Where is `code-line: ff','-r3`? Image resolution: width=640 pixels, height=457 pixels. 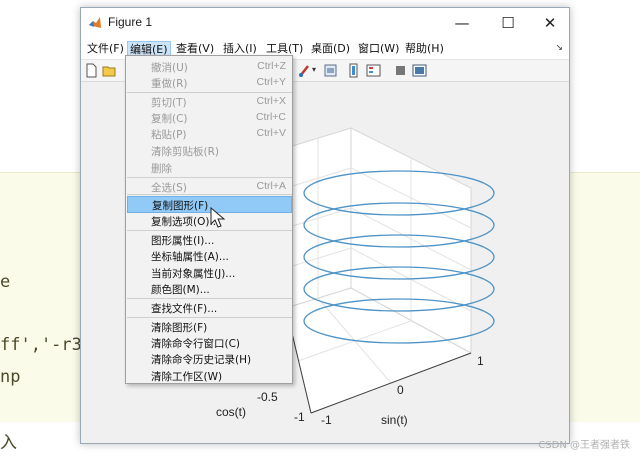
code-line: ff','-r3 is located at coordinates (41, 345).